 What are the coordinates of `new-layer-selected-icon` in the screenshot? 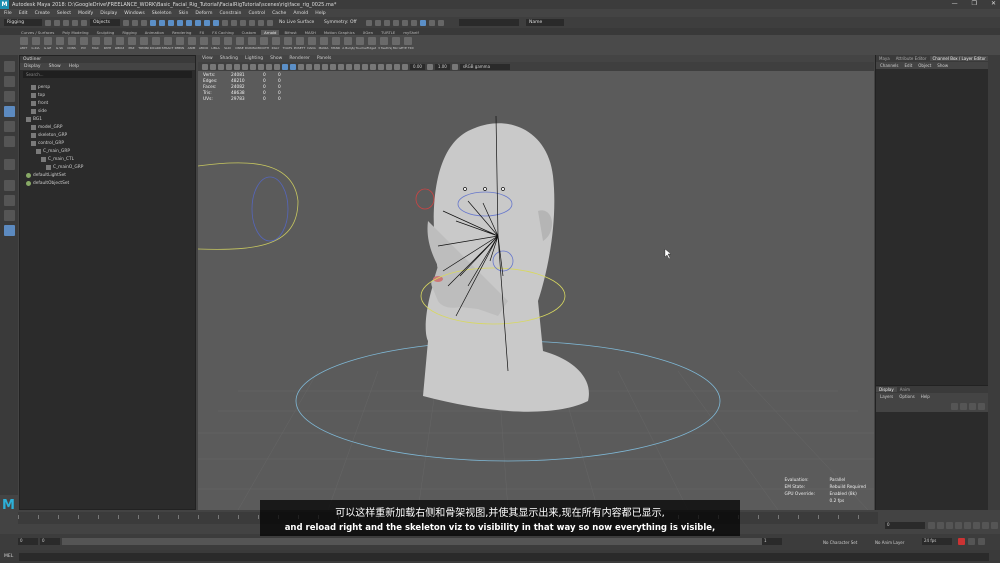 It's located at (981, 406).